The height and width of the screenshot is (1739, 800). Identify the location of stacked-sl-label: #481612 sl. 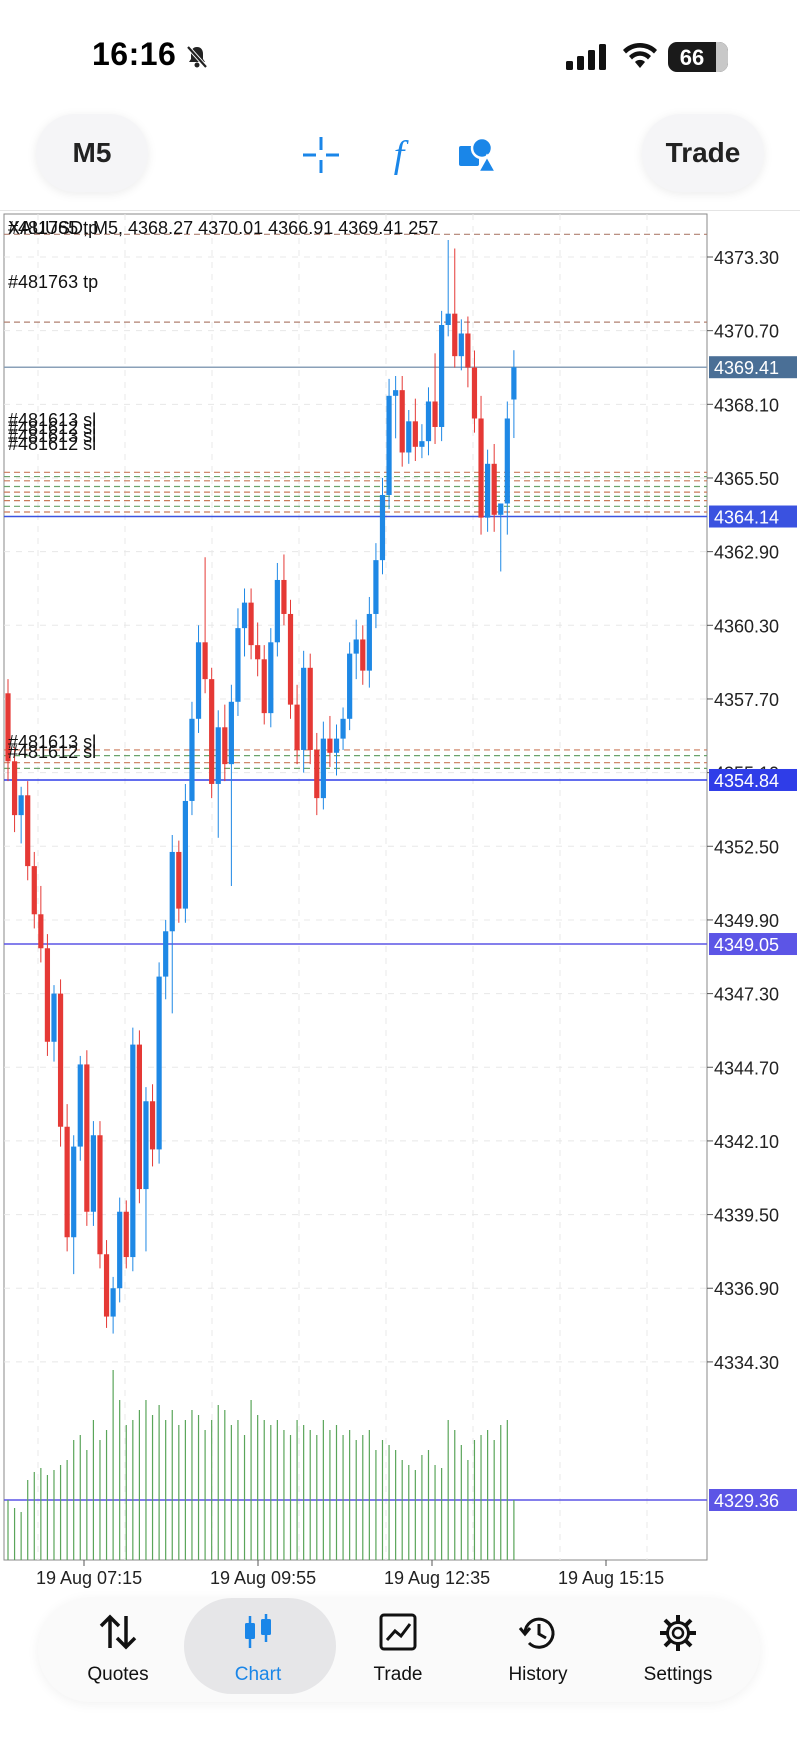
(52, 444).